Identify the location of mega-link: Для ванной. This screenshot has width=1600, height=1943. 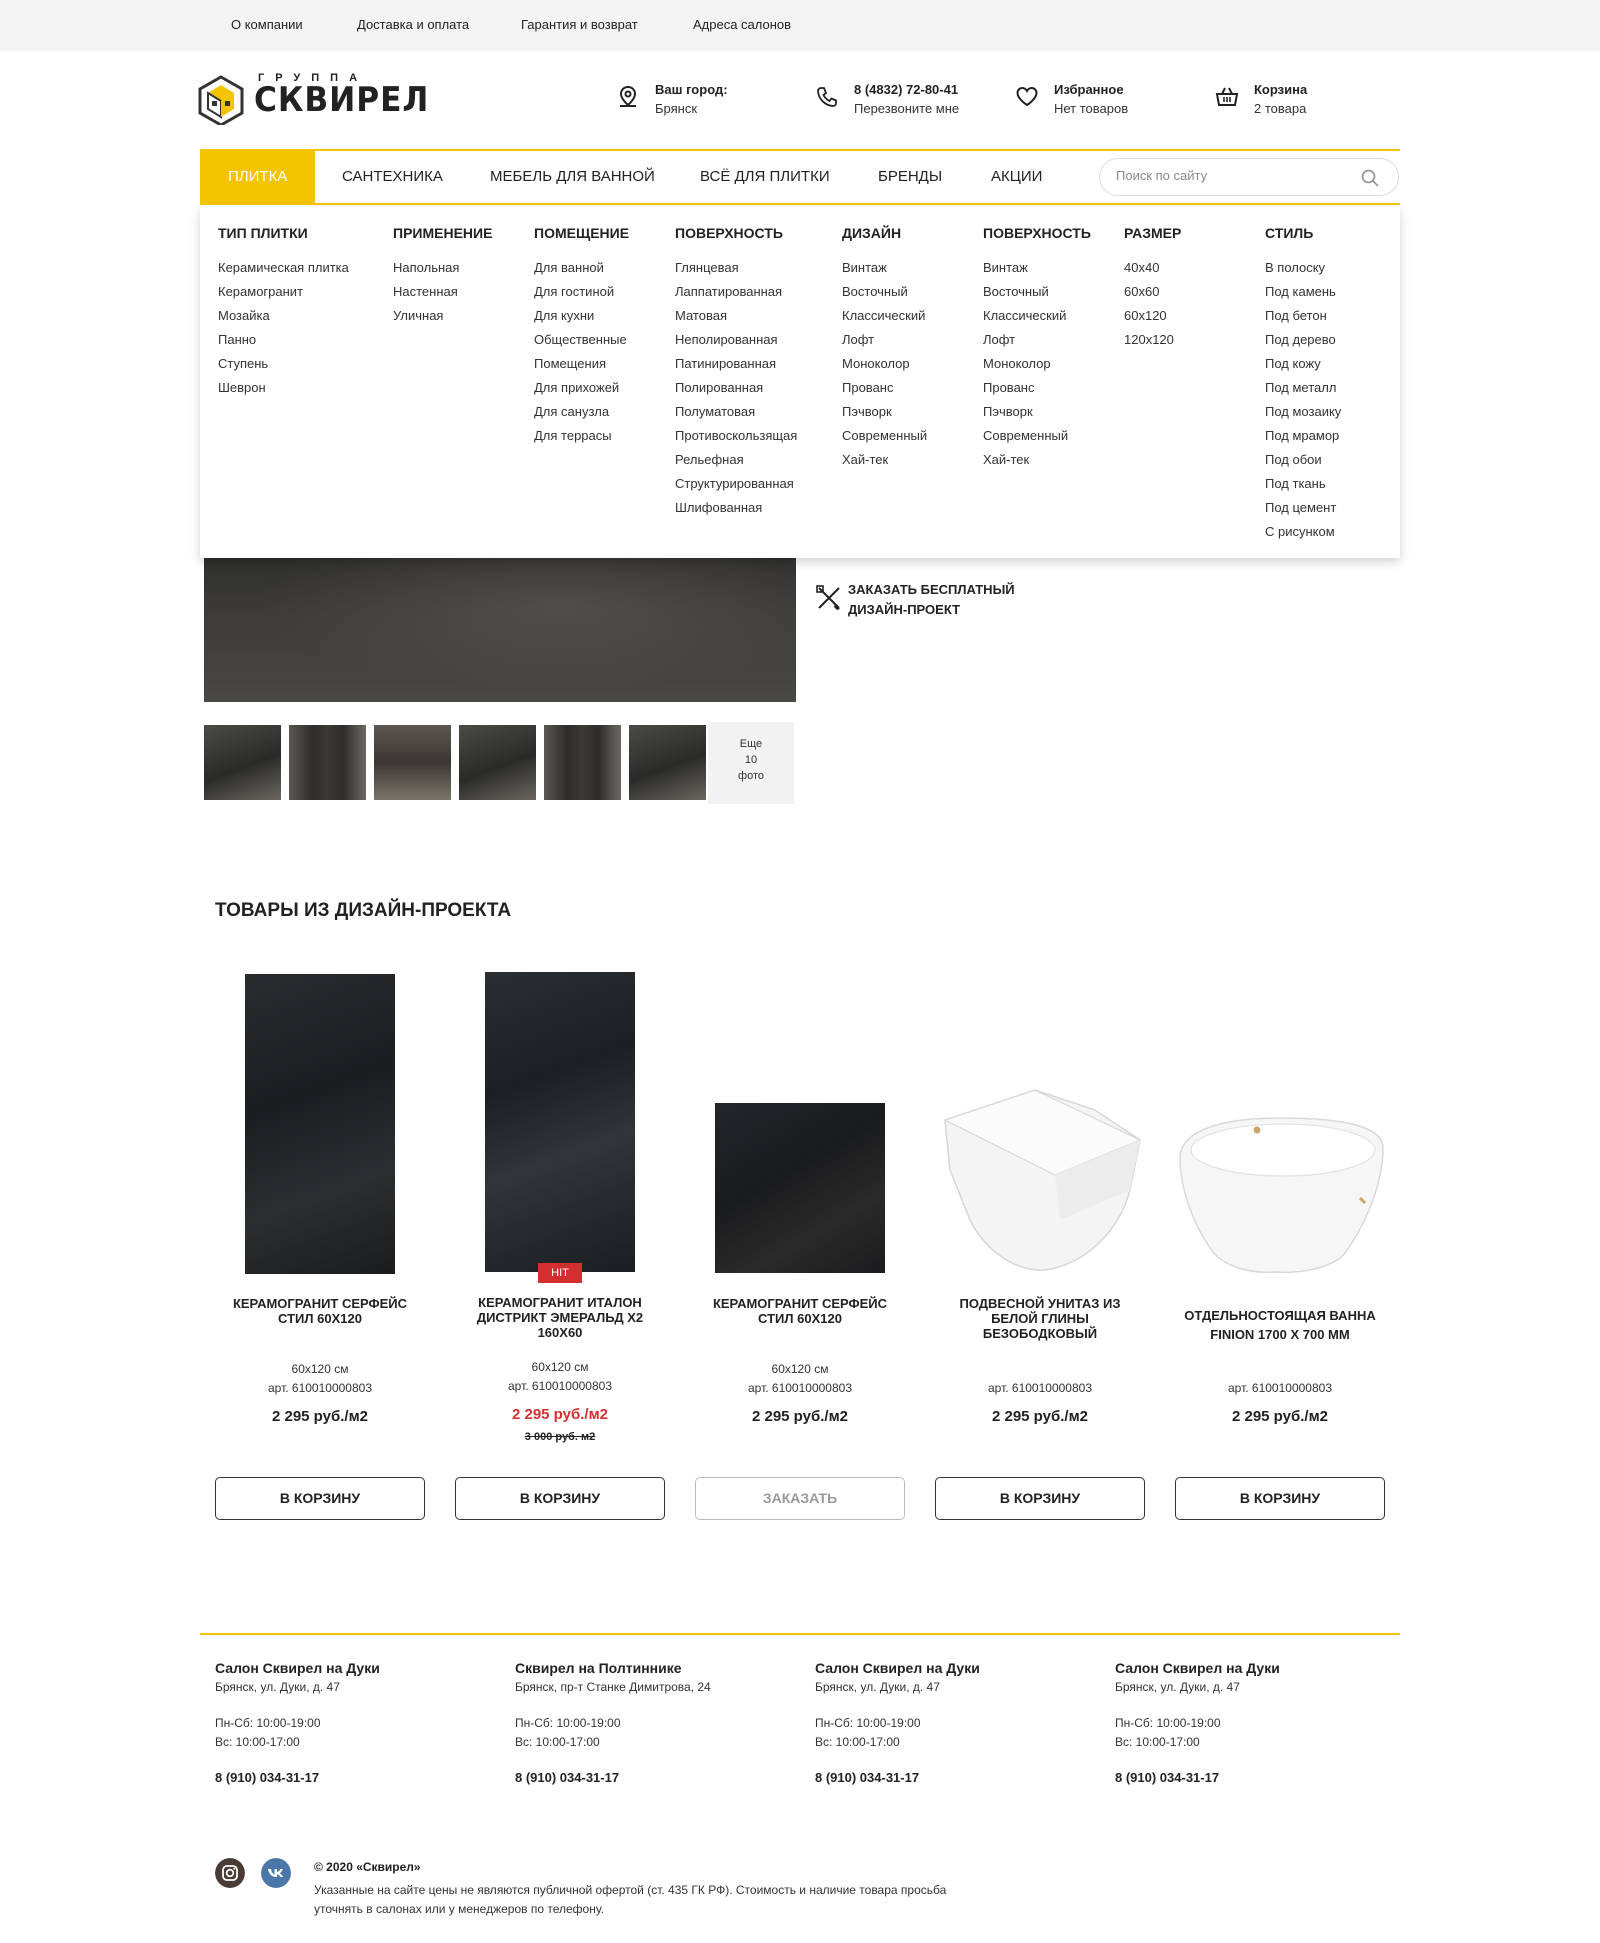
(581, 268).